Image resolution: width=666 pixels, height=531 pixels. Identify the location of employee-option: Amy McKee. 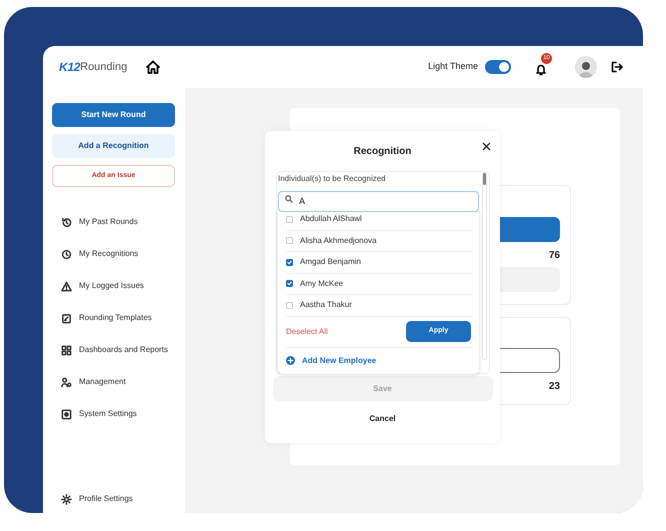
(378, 284).